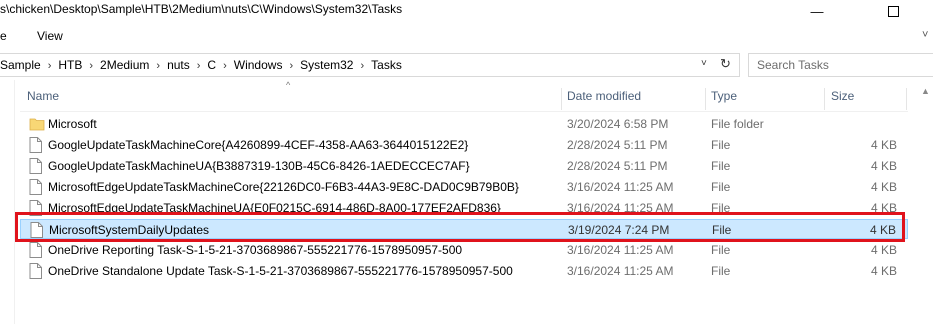 This screenshot has width=933, height=324. Describe the element at coordinates (37, 124) in the screenshot. I see `folder-icon` at that location.